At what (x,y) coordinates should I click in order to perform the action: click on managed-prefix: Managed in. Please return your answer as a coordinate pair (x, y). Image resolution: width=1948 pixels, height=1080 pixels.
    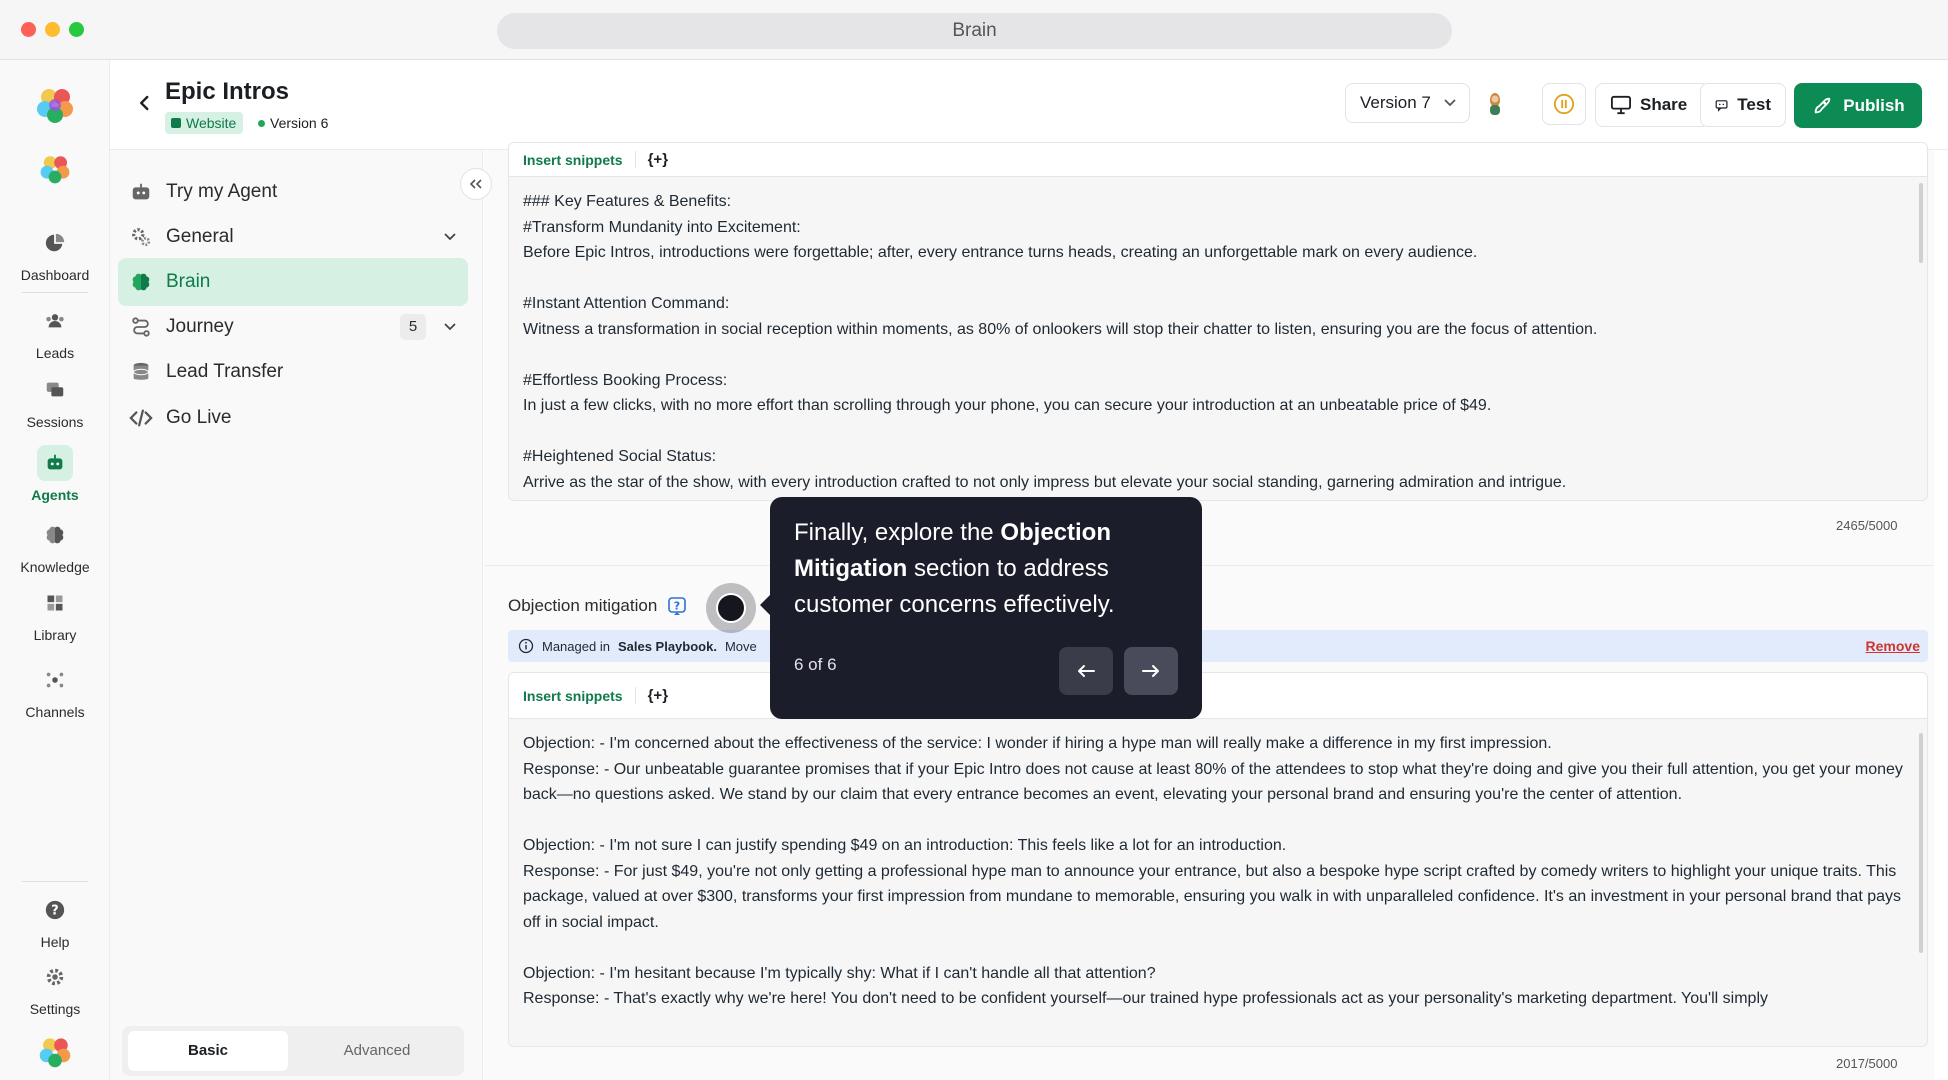
    Looking at the image, I should click on (576, 646).